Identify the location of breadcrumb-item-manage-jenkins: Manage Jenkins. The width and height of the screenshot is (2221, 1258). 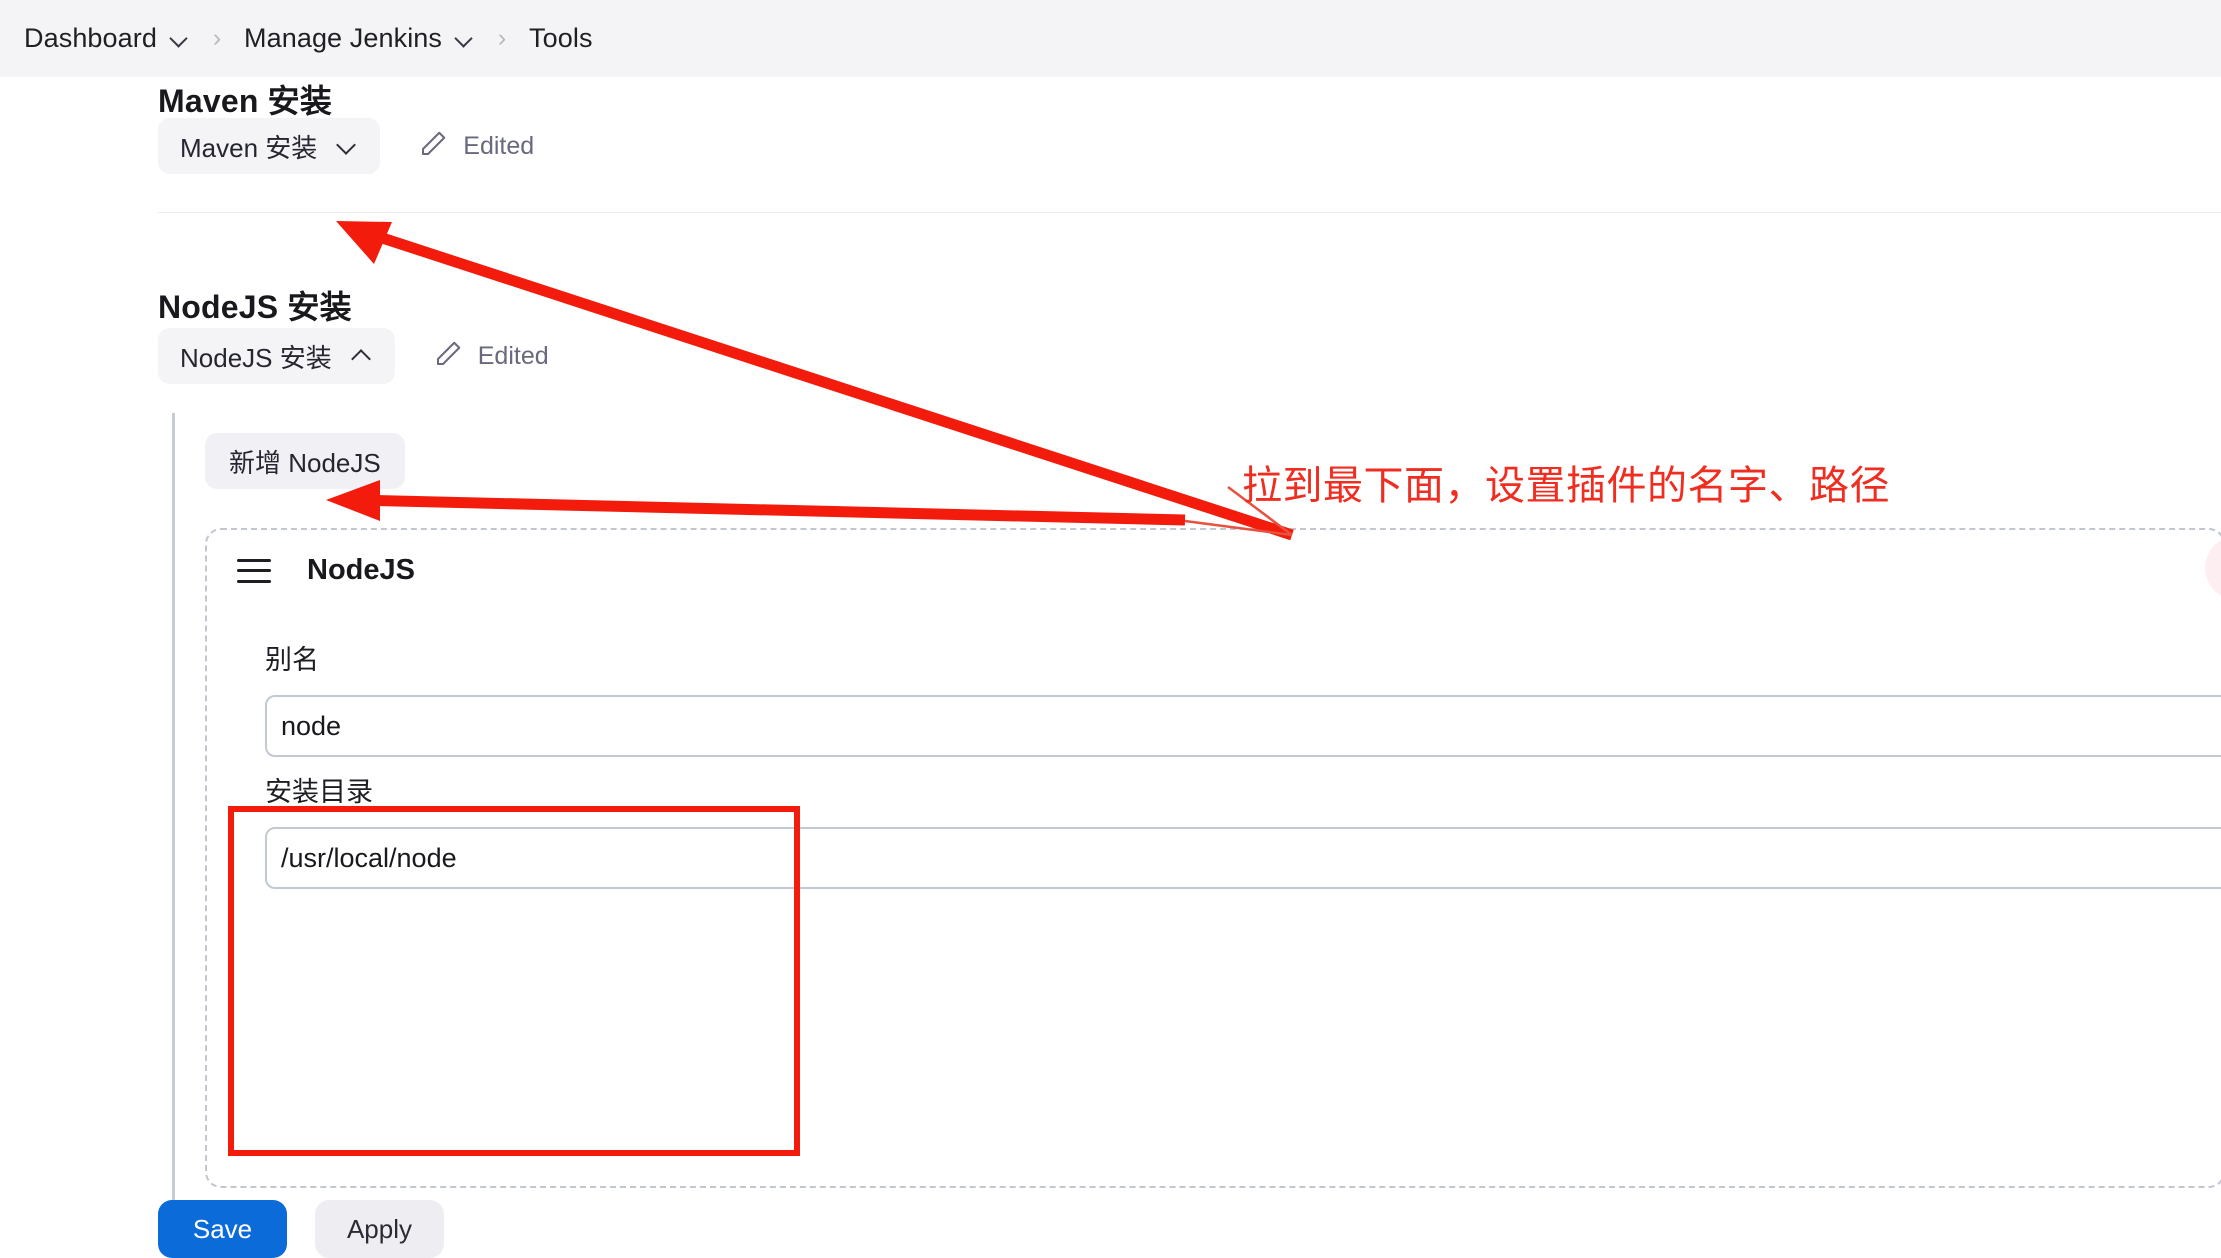
(359, 38).